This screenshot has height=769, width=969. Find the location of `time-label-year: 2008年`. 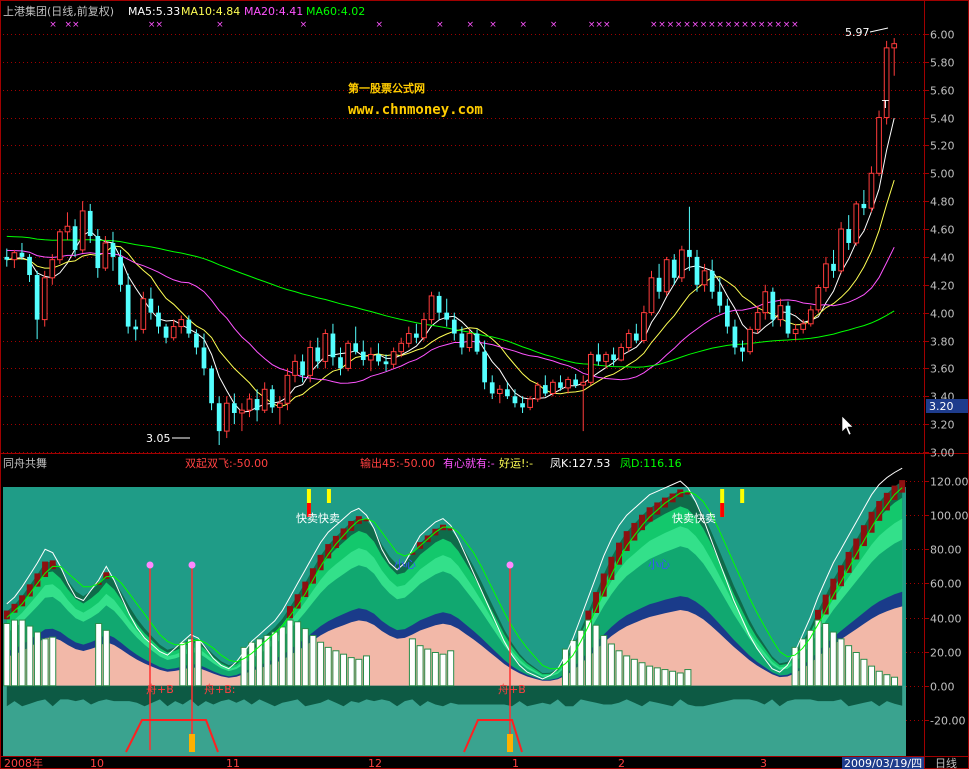

time-label-year: 2008年 is located at coordinates (23, 762).